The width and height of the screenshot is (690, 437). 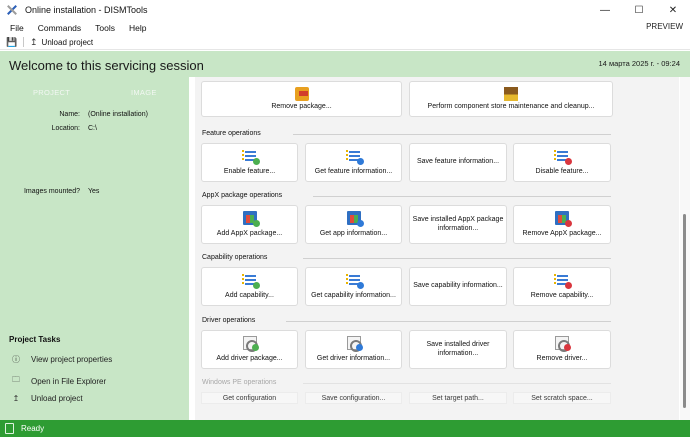 I want to click on broom-icon, so click(x=511, y=94).